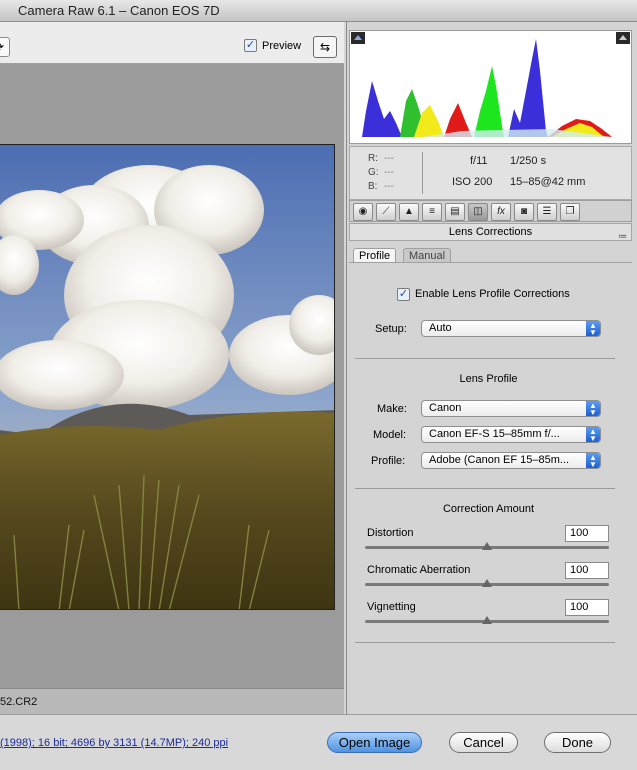 The image size is (637, 770). Describe the element at coordinates (511, 328) in the screenshot. I see `setup-select: Auto ▲ ▼` at that location.